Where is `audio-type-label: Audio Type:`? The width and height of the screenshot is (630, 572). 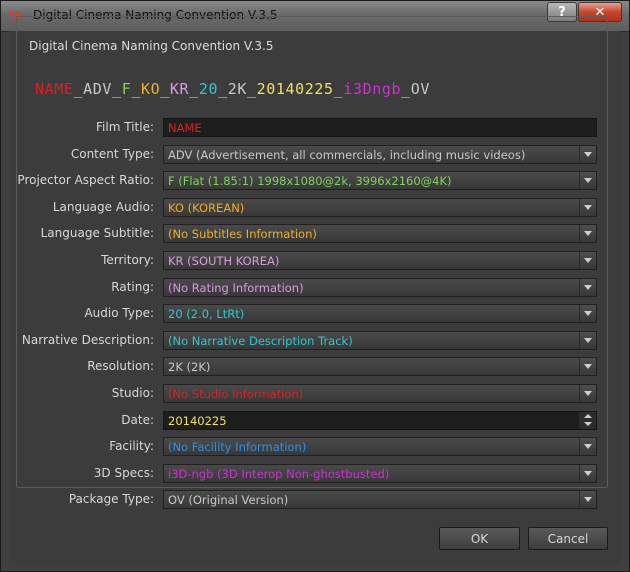
audio-type-label: Audio Type: is located at coordinates (119, 313).